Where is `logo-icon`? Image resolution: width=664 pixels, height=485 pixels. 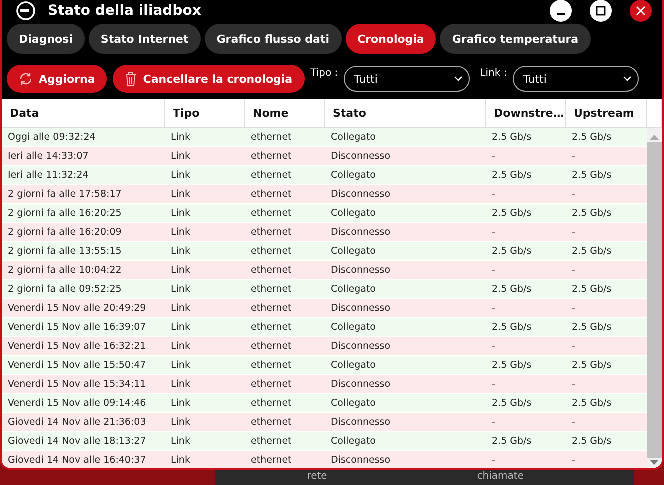 logo-icon is located at coordinates (26, 11).